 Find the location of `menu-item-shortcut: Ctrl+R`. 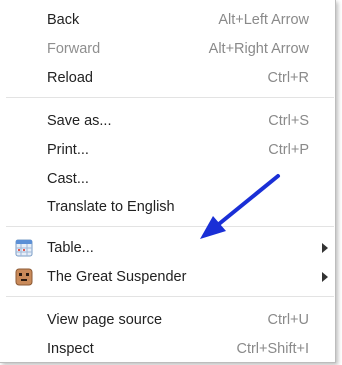

menu-item-shortcut: Ctrl+R is located at coordinates (288, 77).